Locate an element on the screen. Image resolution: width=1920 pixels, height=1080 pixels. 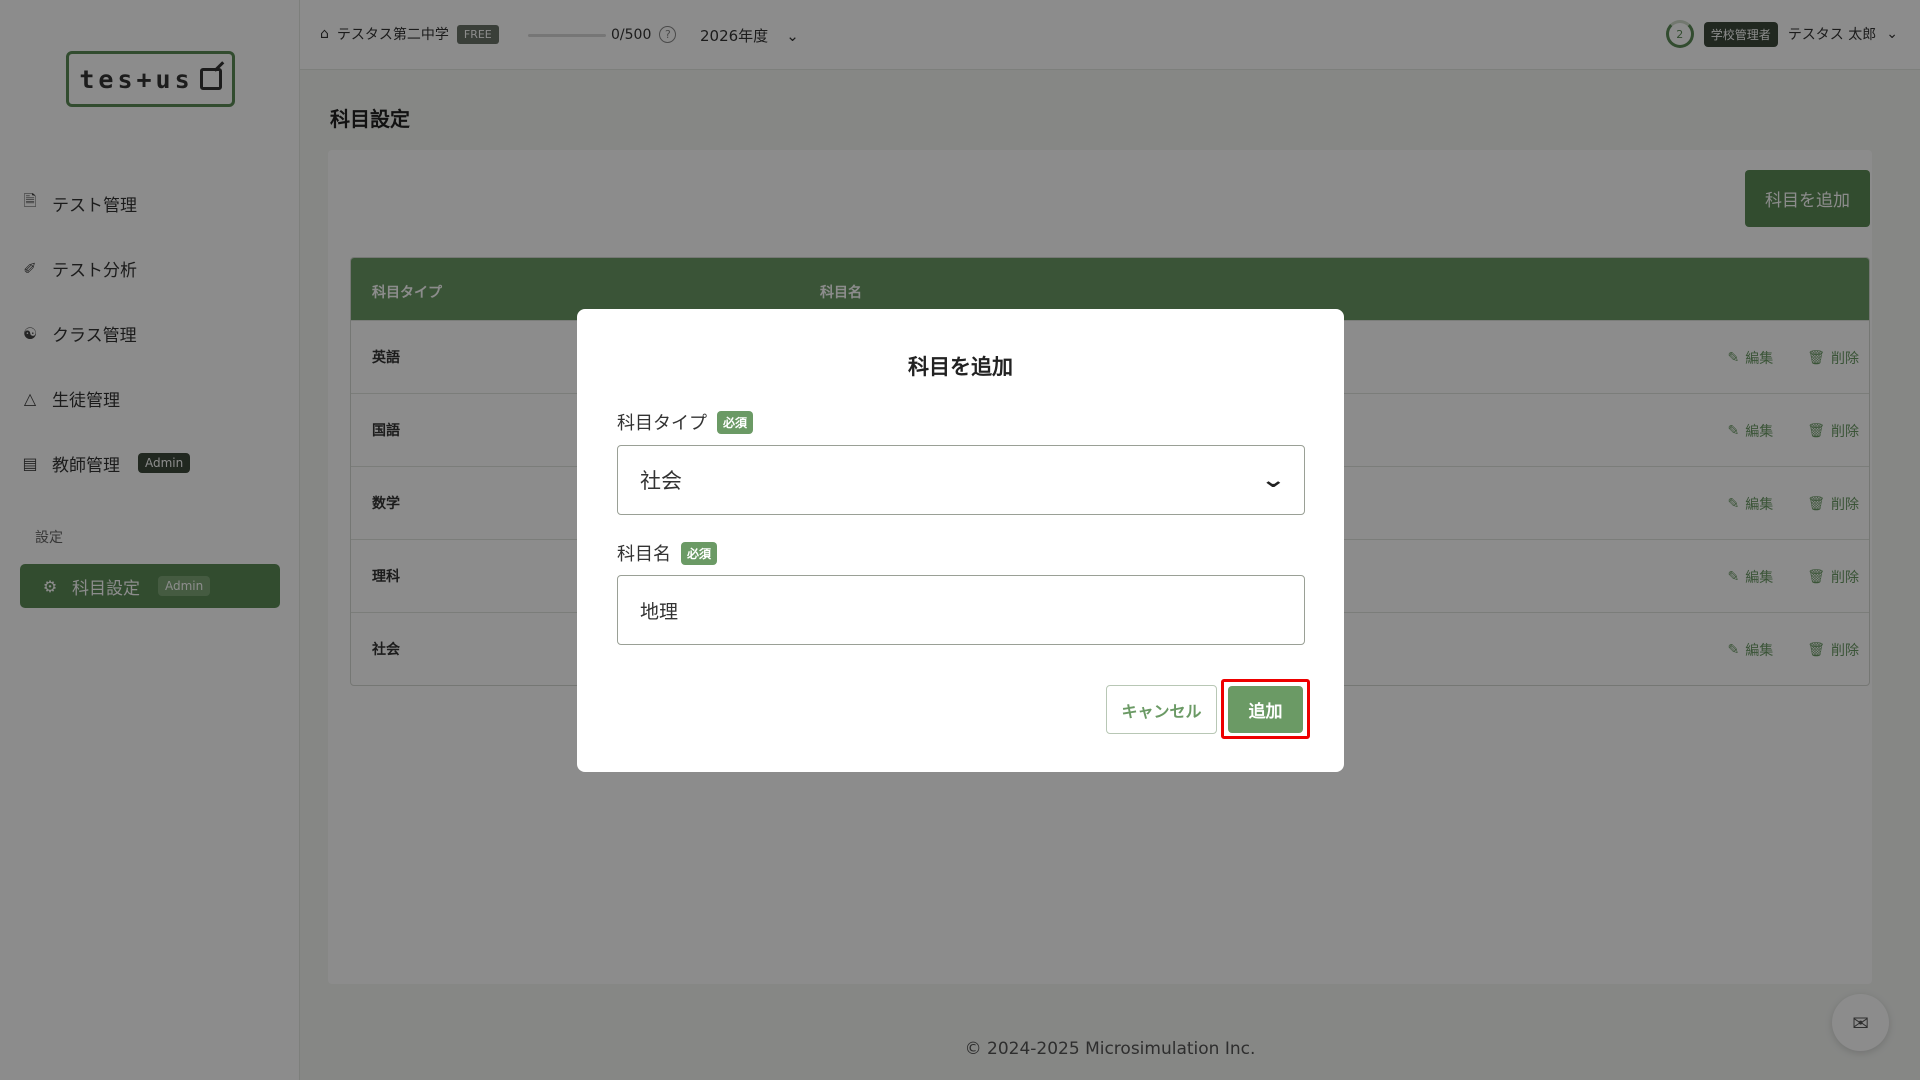
submit-button: 追加 is located at coordinates (1265, 709).